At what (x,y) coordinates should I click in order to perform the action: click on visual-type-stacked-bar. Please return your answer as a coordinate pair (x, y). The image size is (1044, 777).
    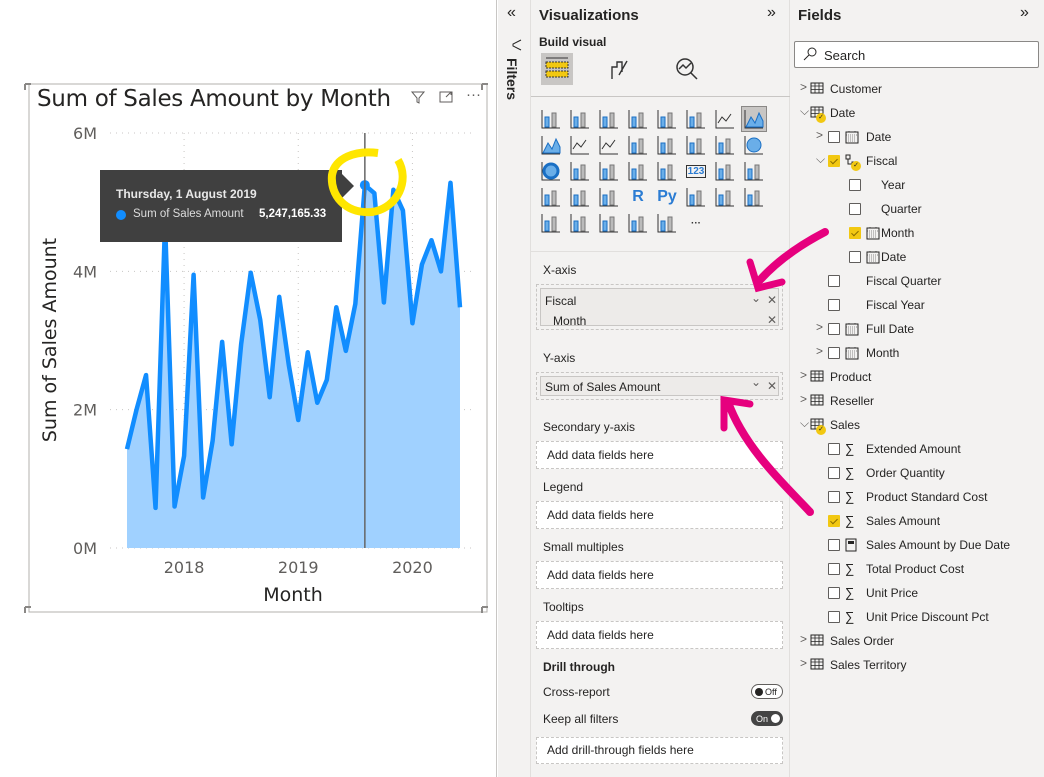
    Looking at the image, I should click on (551, 119).